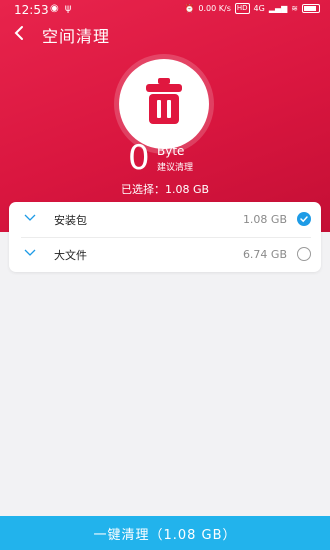 This screenshot has width=330, height=550. I want to click on list-item-size: 1.08 GB, so click(264, 219).